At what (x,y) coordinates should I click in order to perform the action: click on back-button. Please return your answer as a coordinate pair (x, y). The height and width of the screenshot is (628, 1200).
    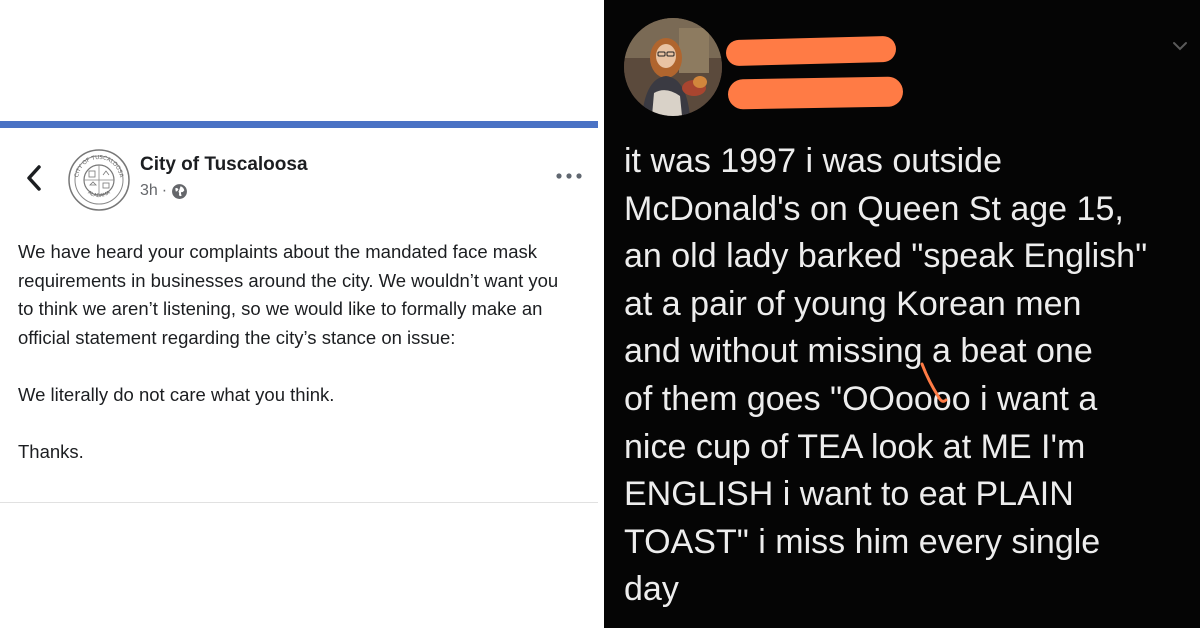
    Looking at the image, I should click on (34, 178).